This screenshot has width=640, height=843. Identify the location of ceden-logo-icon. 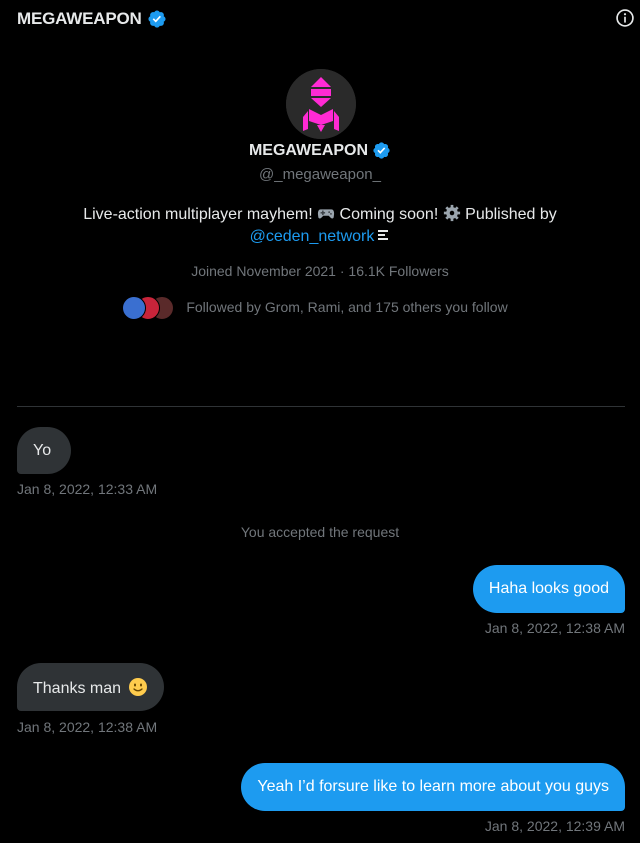
(383, 235).